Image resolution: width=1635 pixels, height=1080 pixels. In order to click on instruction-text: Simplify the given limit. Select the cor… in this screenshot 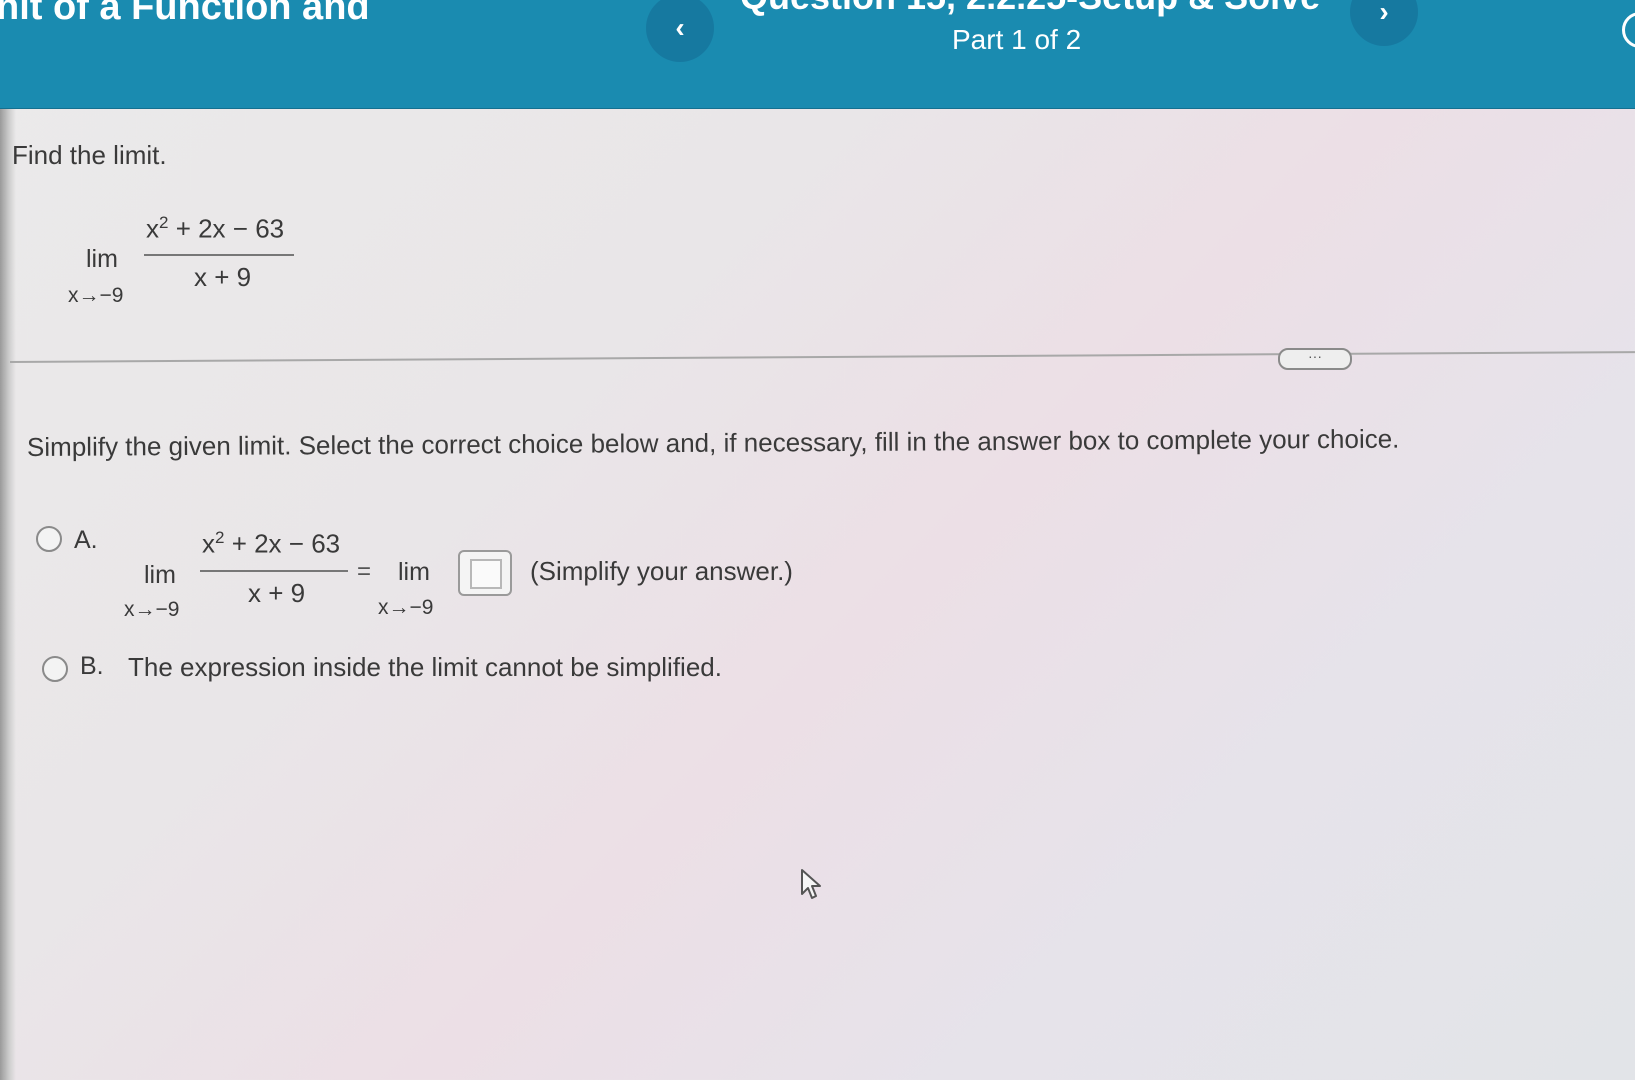, I will do `click(713, 442)`.